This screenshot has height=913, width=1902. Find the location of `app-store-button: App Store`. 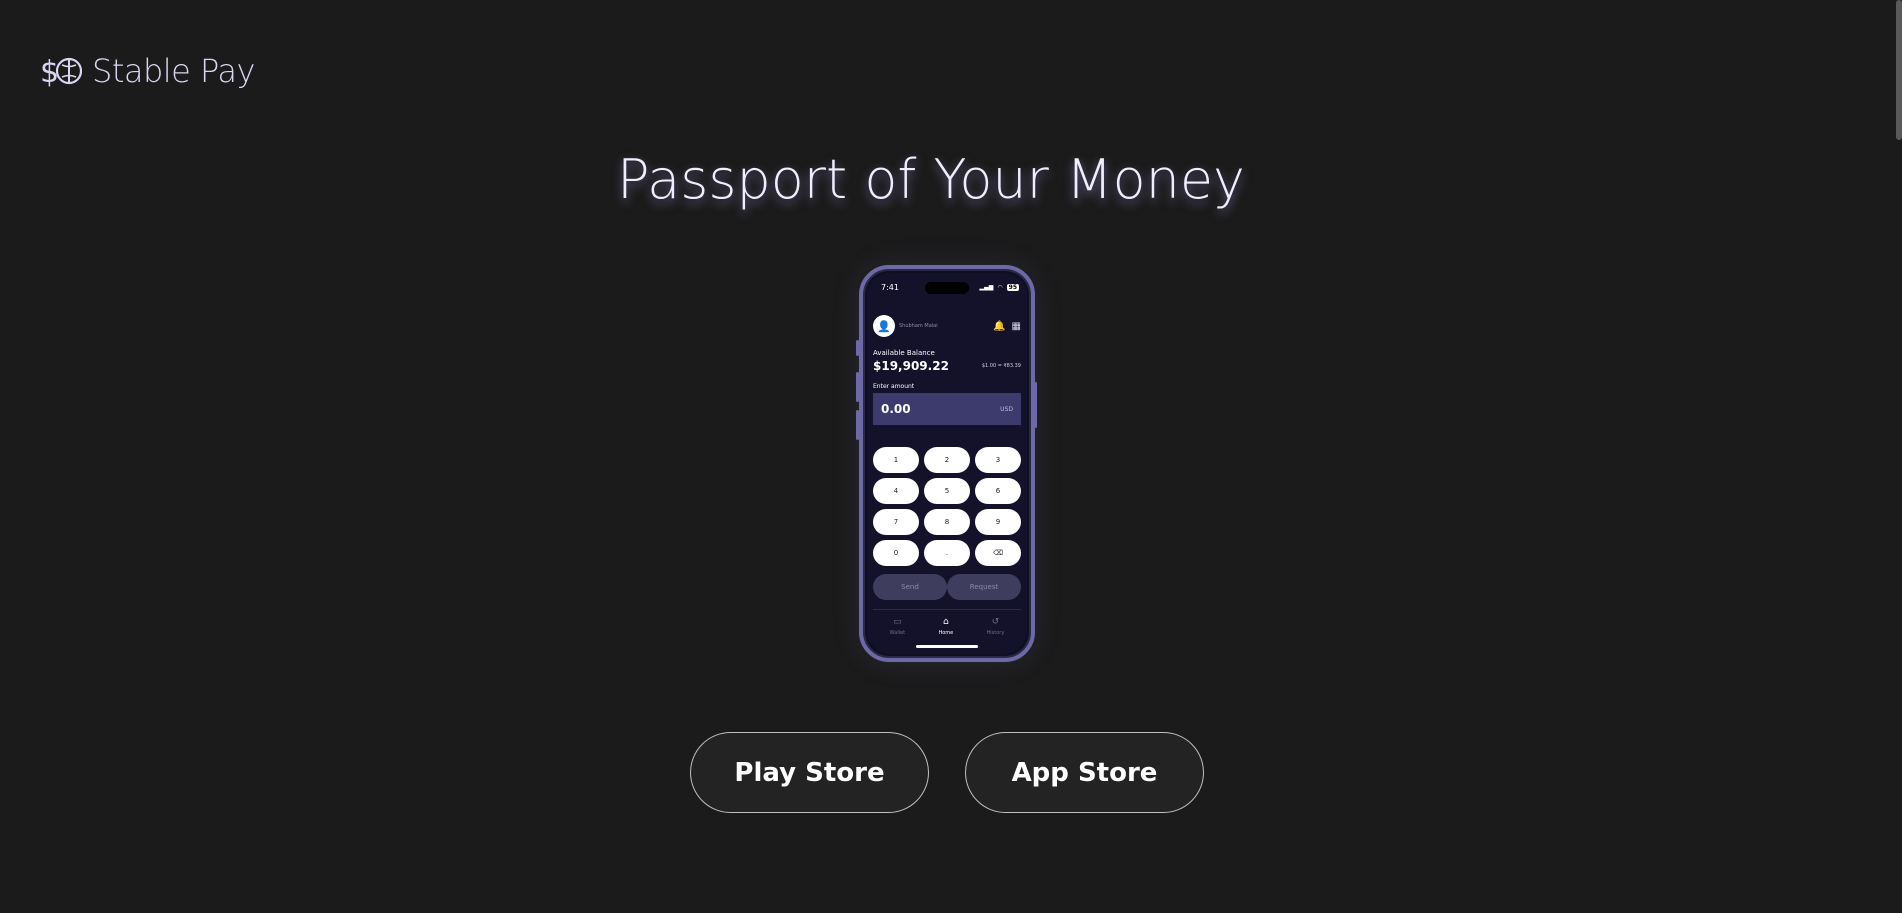

app-store-button: App Store is located at coordinates (1084, 772).